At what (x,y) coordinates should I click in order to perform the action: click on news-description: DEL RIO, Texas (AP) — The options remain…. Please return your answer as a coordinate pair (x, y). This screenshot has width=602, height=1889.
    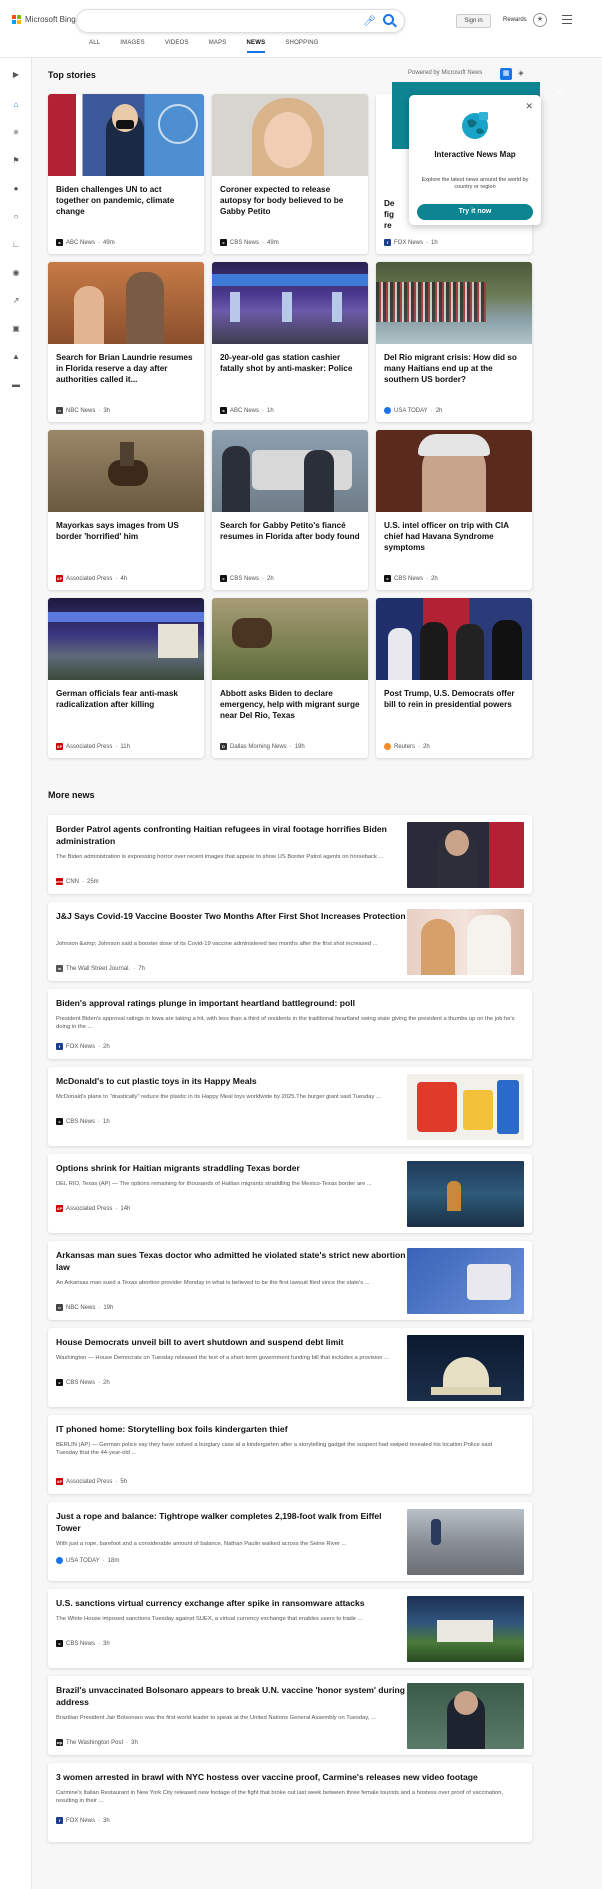
    Looking at the image, I should click on (214, 1184).